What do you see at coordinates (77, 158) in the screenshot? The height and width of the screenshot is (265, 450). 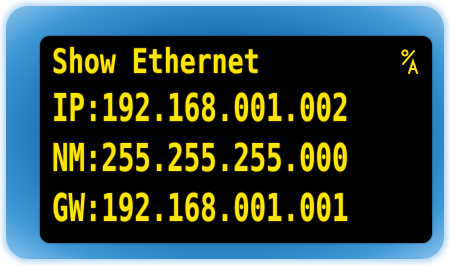 I see `netmask-label: NM:` at bounding box center [77, 158].